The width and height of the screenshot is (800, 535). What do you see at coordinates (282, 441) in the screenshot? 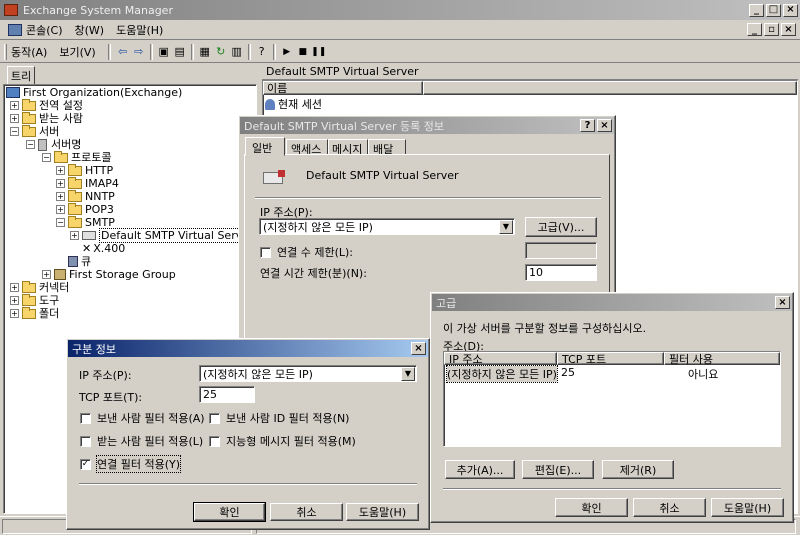
I see `intelligent-filter-checkbox: 지능형 메시지 필터 적용(M)` at bounding box center [282, 441].